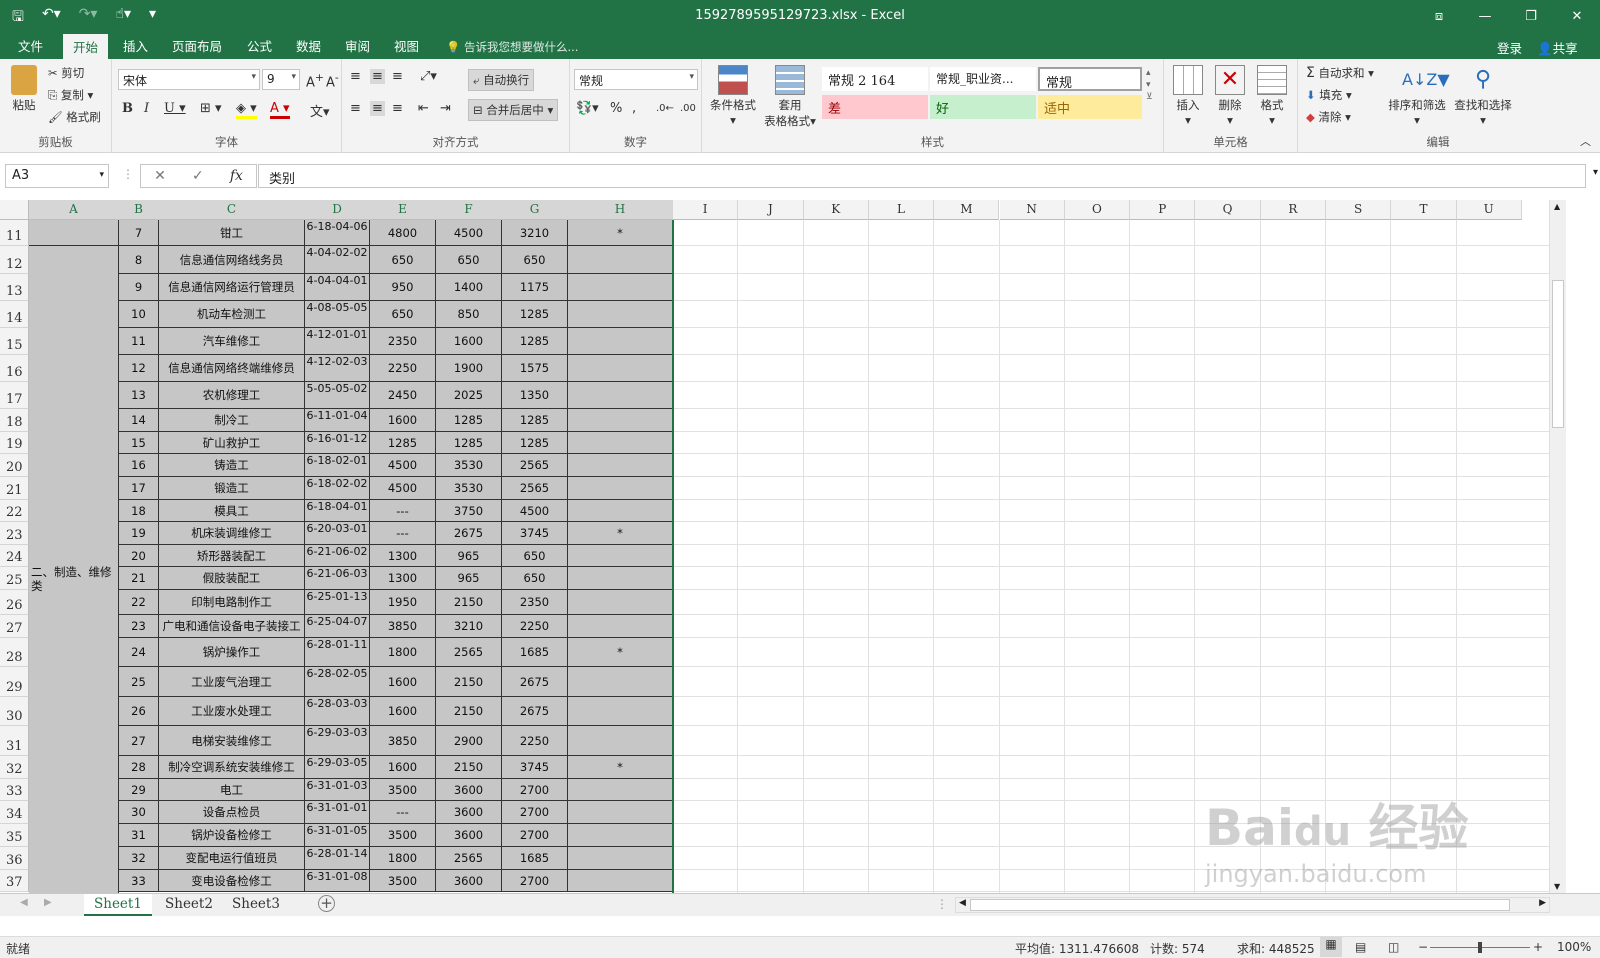 The width and height of the screenshot is (1600, 958). Describe the element at coordinates (232, 711) in the screenshot. I see `cell-c: 工业废水处理工` at that location.